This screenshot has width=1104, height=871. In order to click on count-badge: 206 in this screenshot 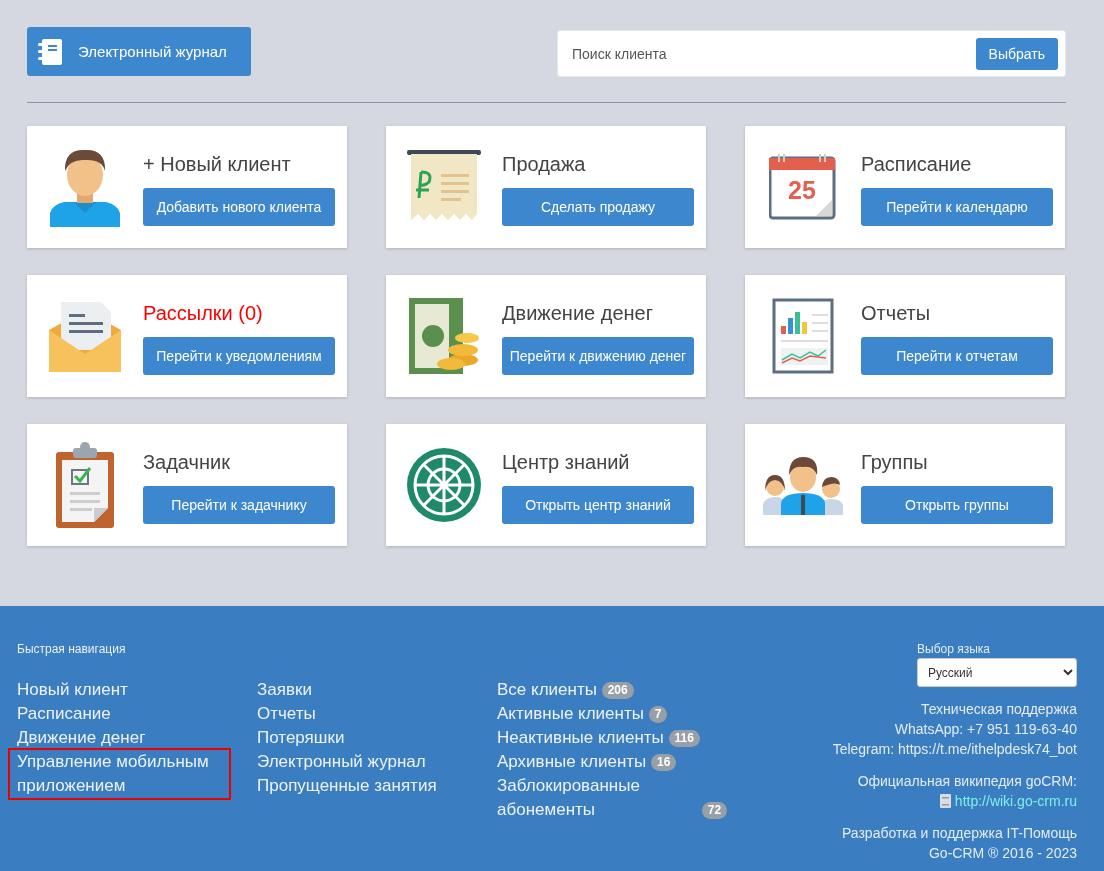, I will do `click(617, 690)`.